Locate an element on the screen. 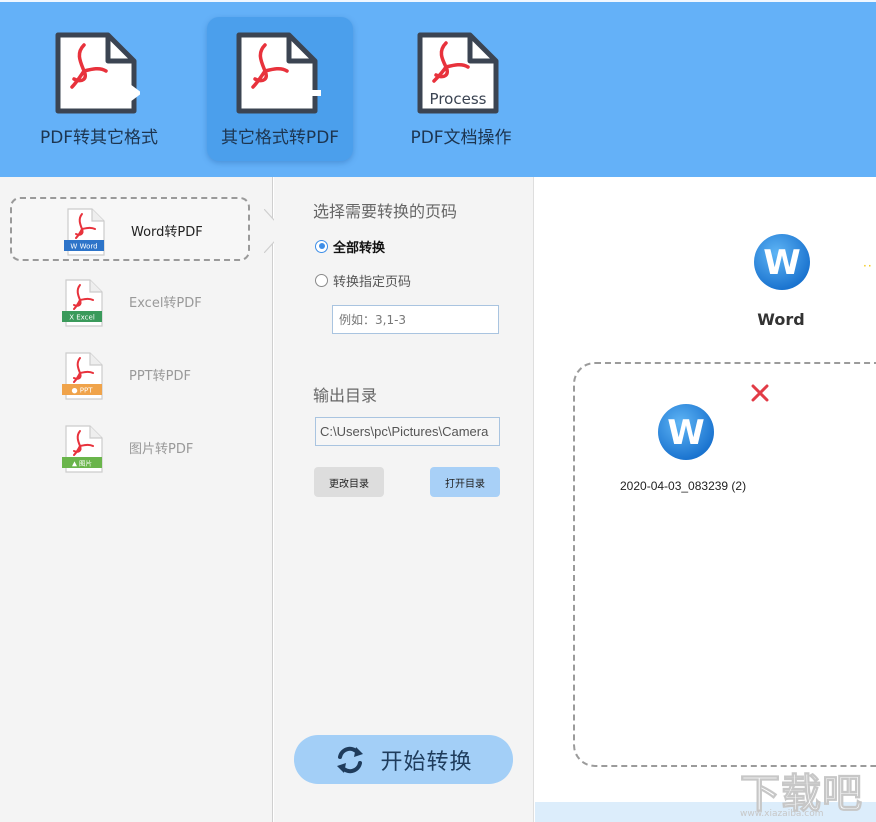  pdf-process-icon: Process is located at coordinates (458, 73).